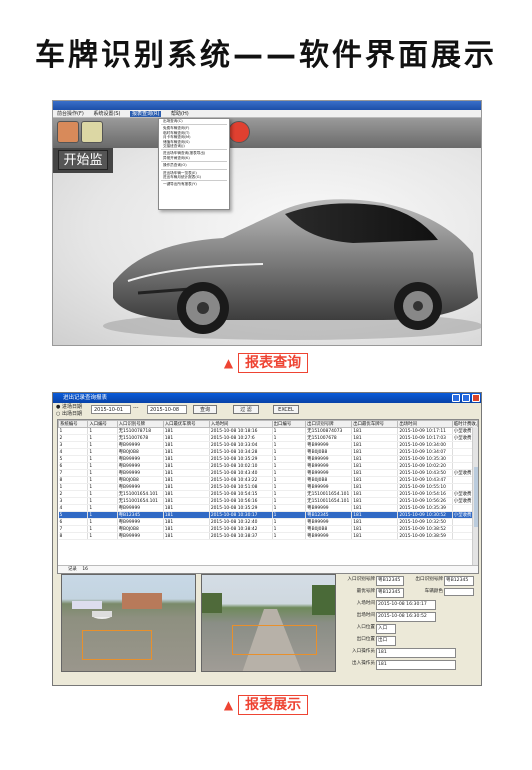 Image resolution: width=532 pixels, height=770 pixels. I want to click on caption-report-display: ▲ 报表展示, so click(266, 704).